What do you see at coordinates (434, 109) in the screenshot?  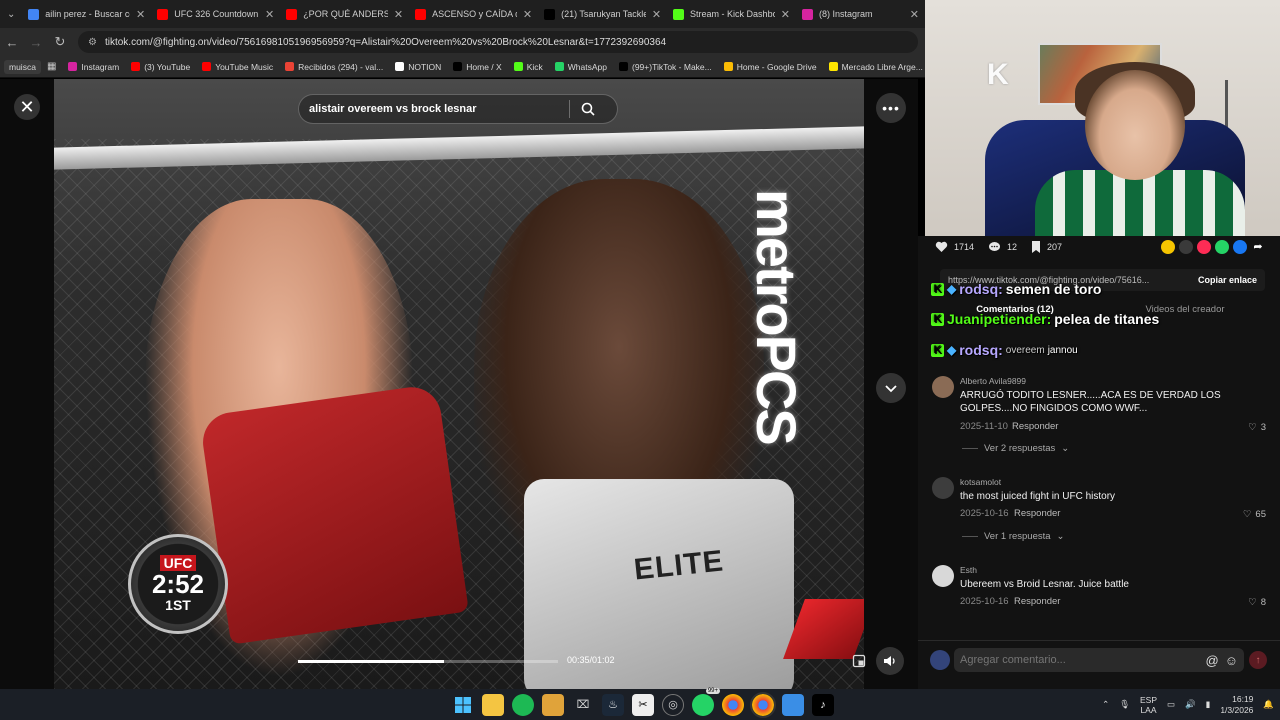 I see `search-input` at bounding box center [434, 109].